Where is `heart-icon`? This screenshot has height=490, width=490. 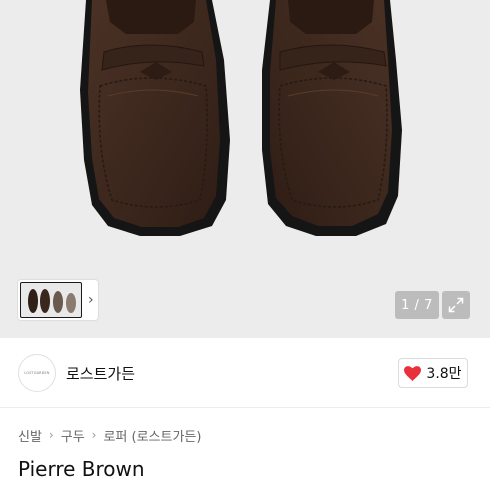
heart-icon is located at coordinates (413, 373).